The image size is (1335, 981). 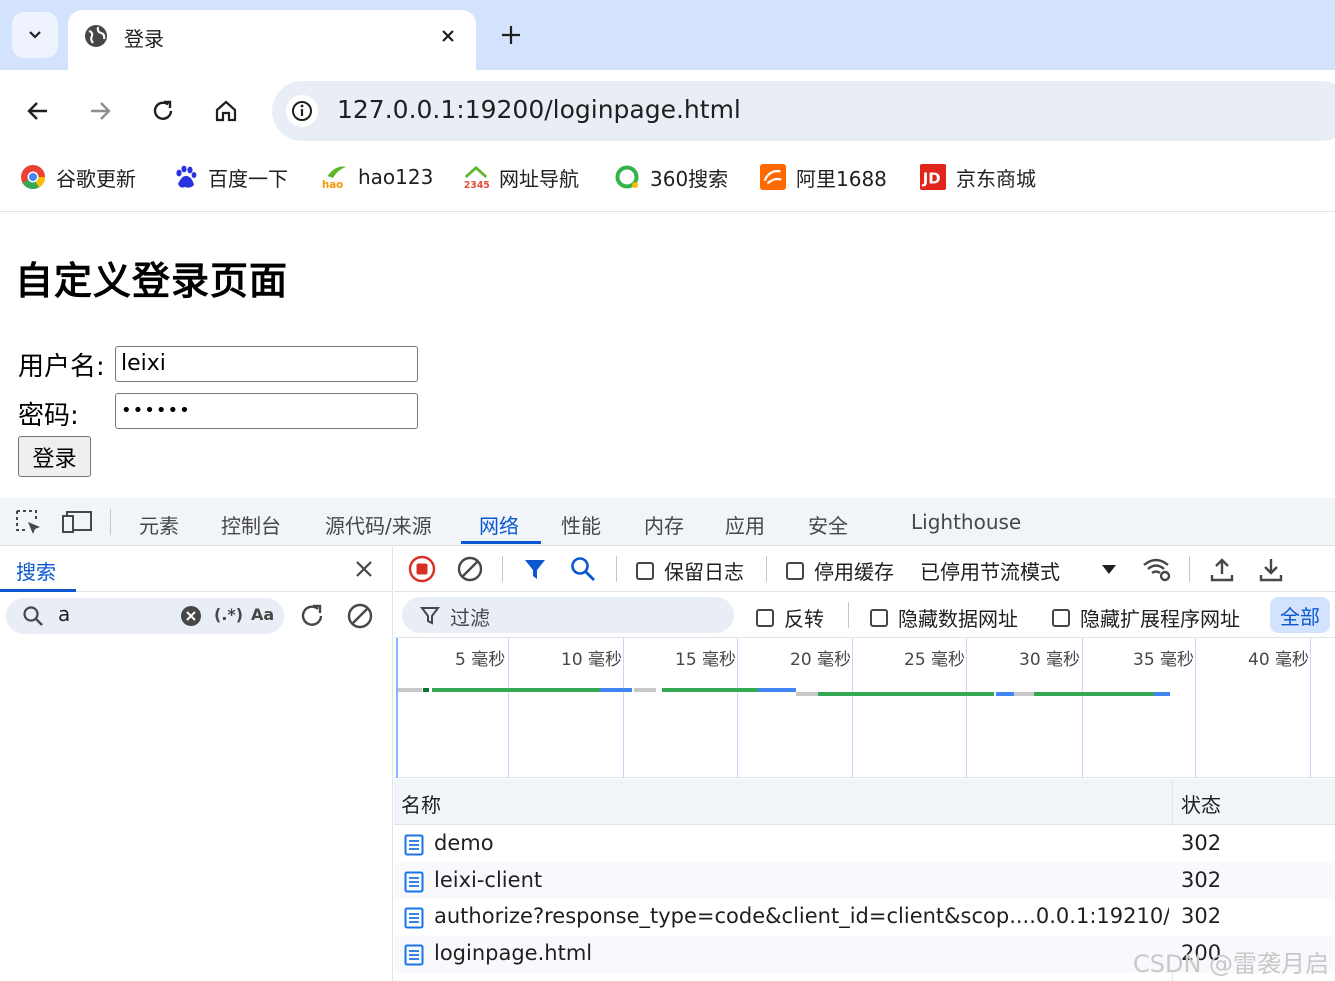 What do you see at coordinates (1231, 964) in the screenshot?
I see `watermark: CSDN @雷袭月启` at bounding box center [1231, 964].